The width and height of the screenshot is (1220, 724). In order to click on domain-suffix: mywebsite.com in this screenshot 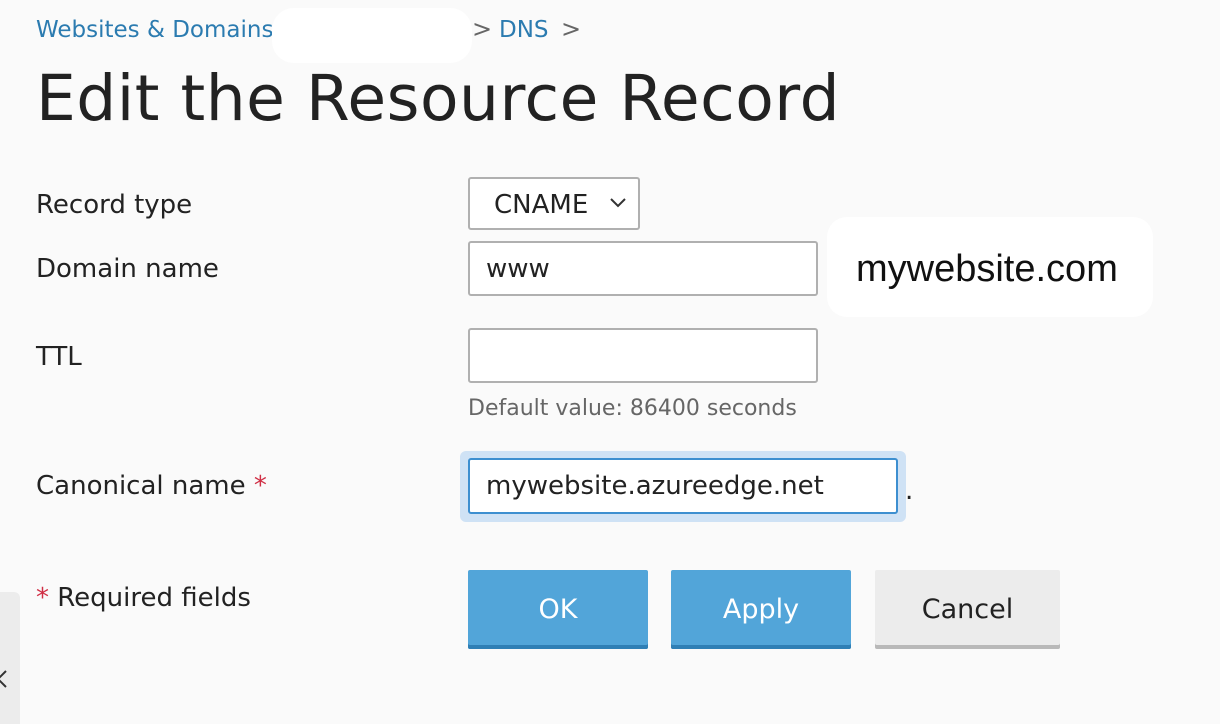, I will do `click(987, 269)`.